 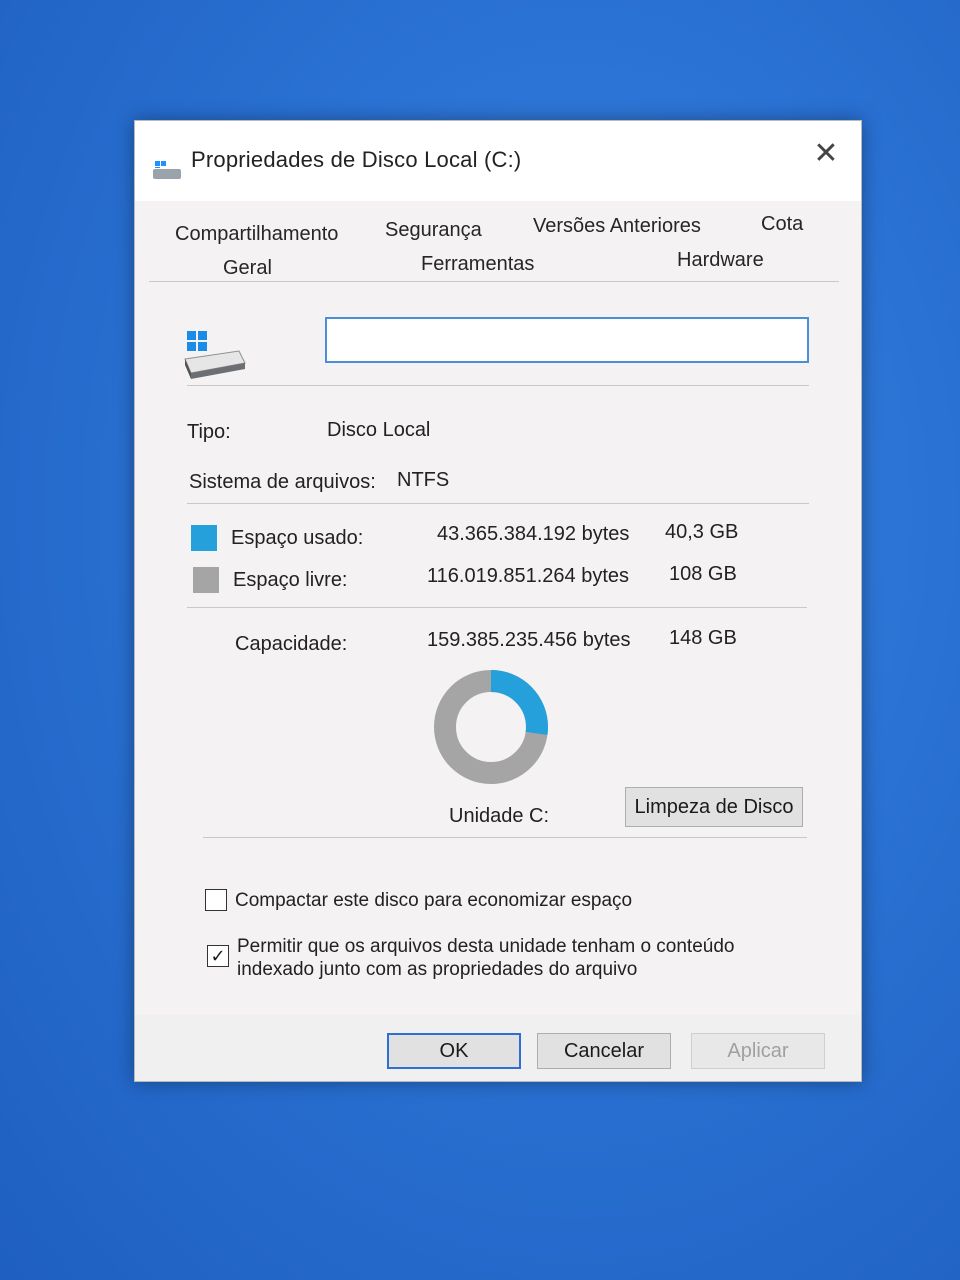 I want to click on title-bar: Propriedades de Disco Local (C:) ✕, so click(x=498, y=161).